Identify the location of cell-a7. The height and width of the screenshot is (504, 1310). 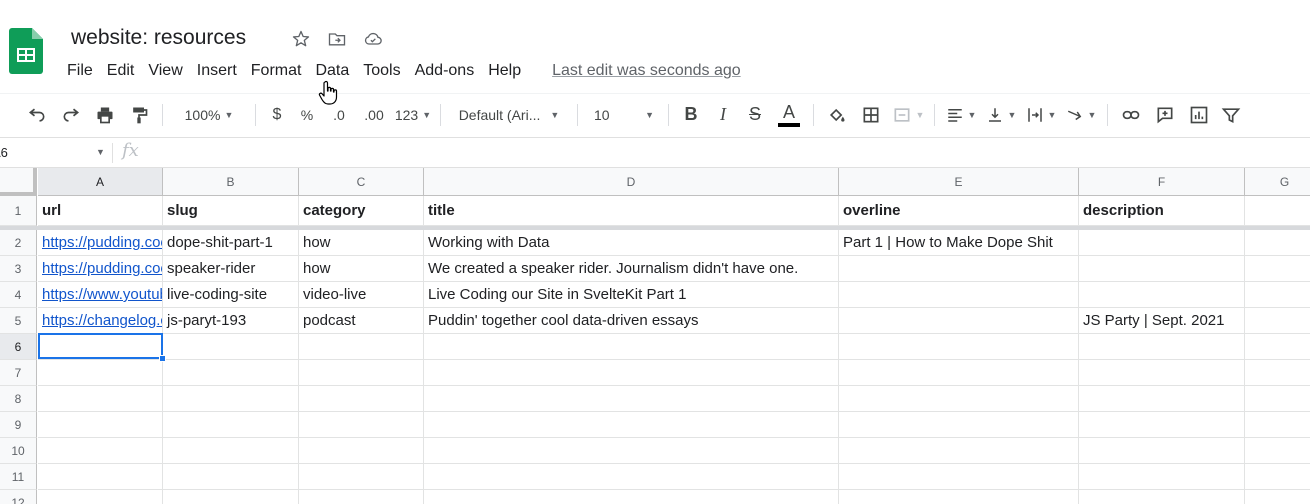
(100, 373).